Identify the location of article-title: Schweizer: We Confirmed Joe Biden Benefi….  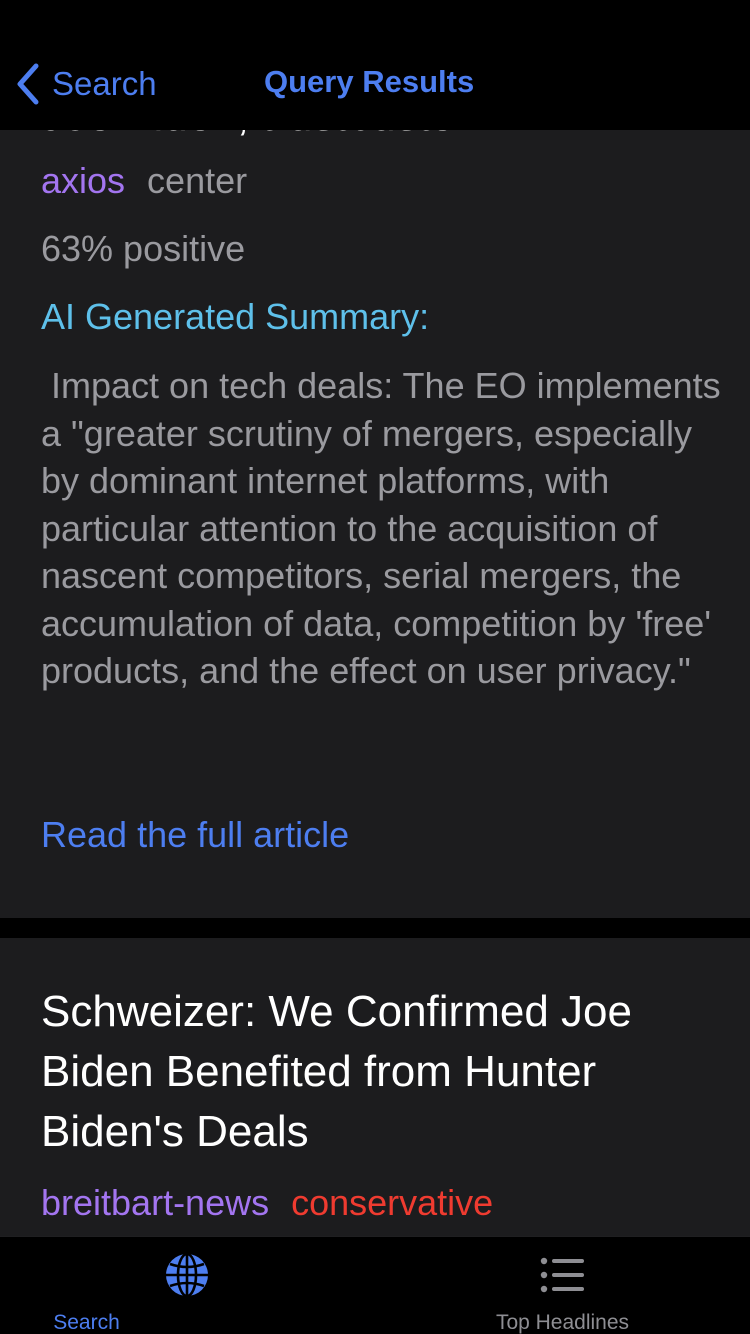
(336, 1071).